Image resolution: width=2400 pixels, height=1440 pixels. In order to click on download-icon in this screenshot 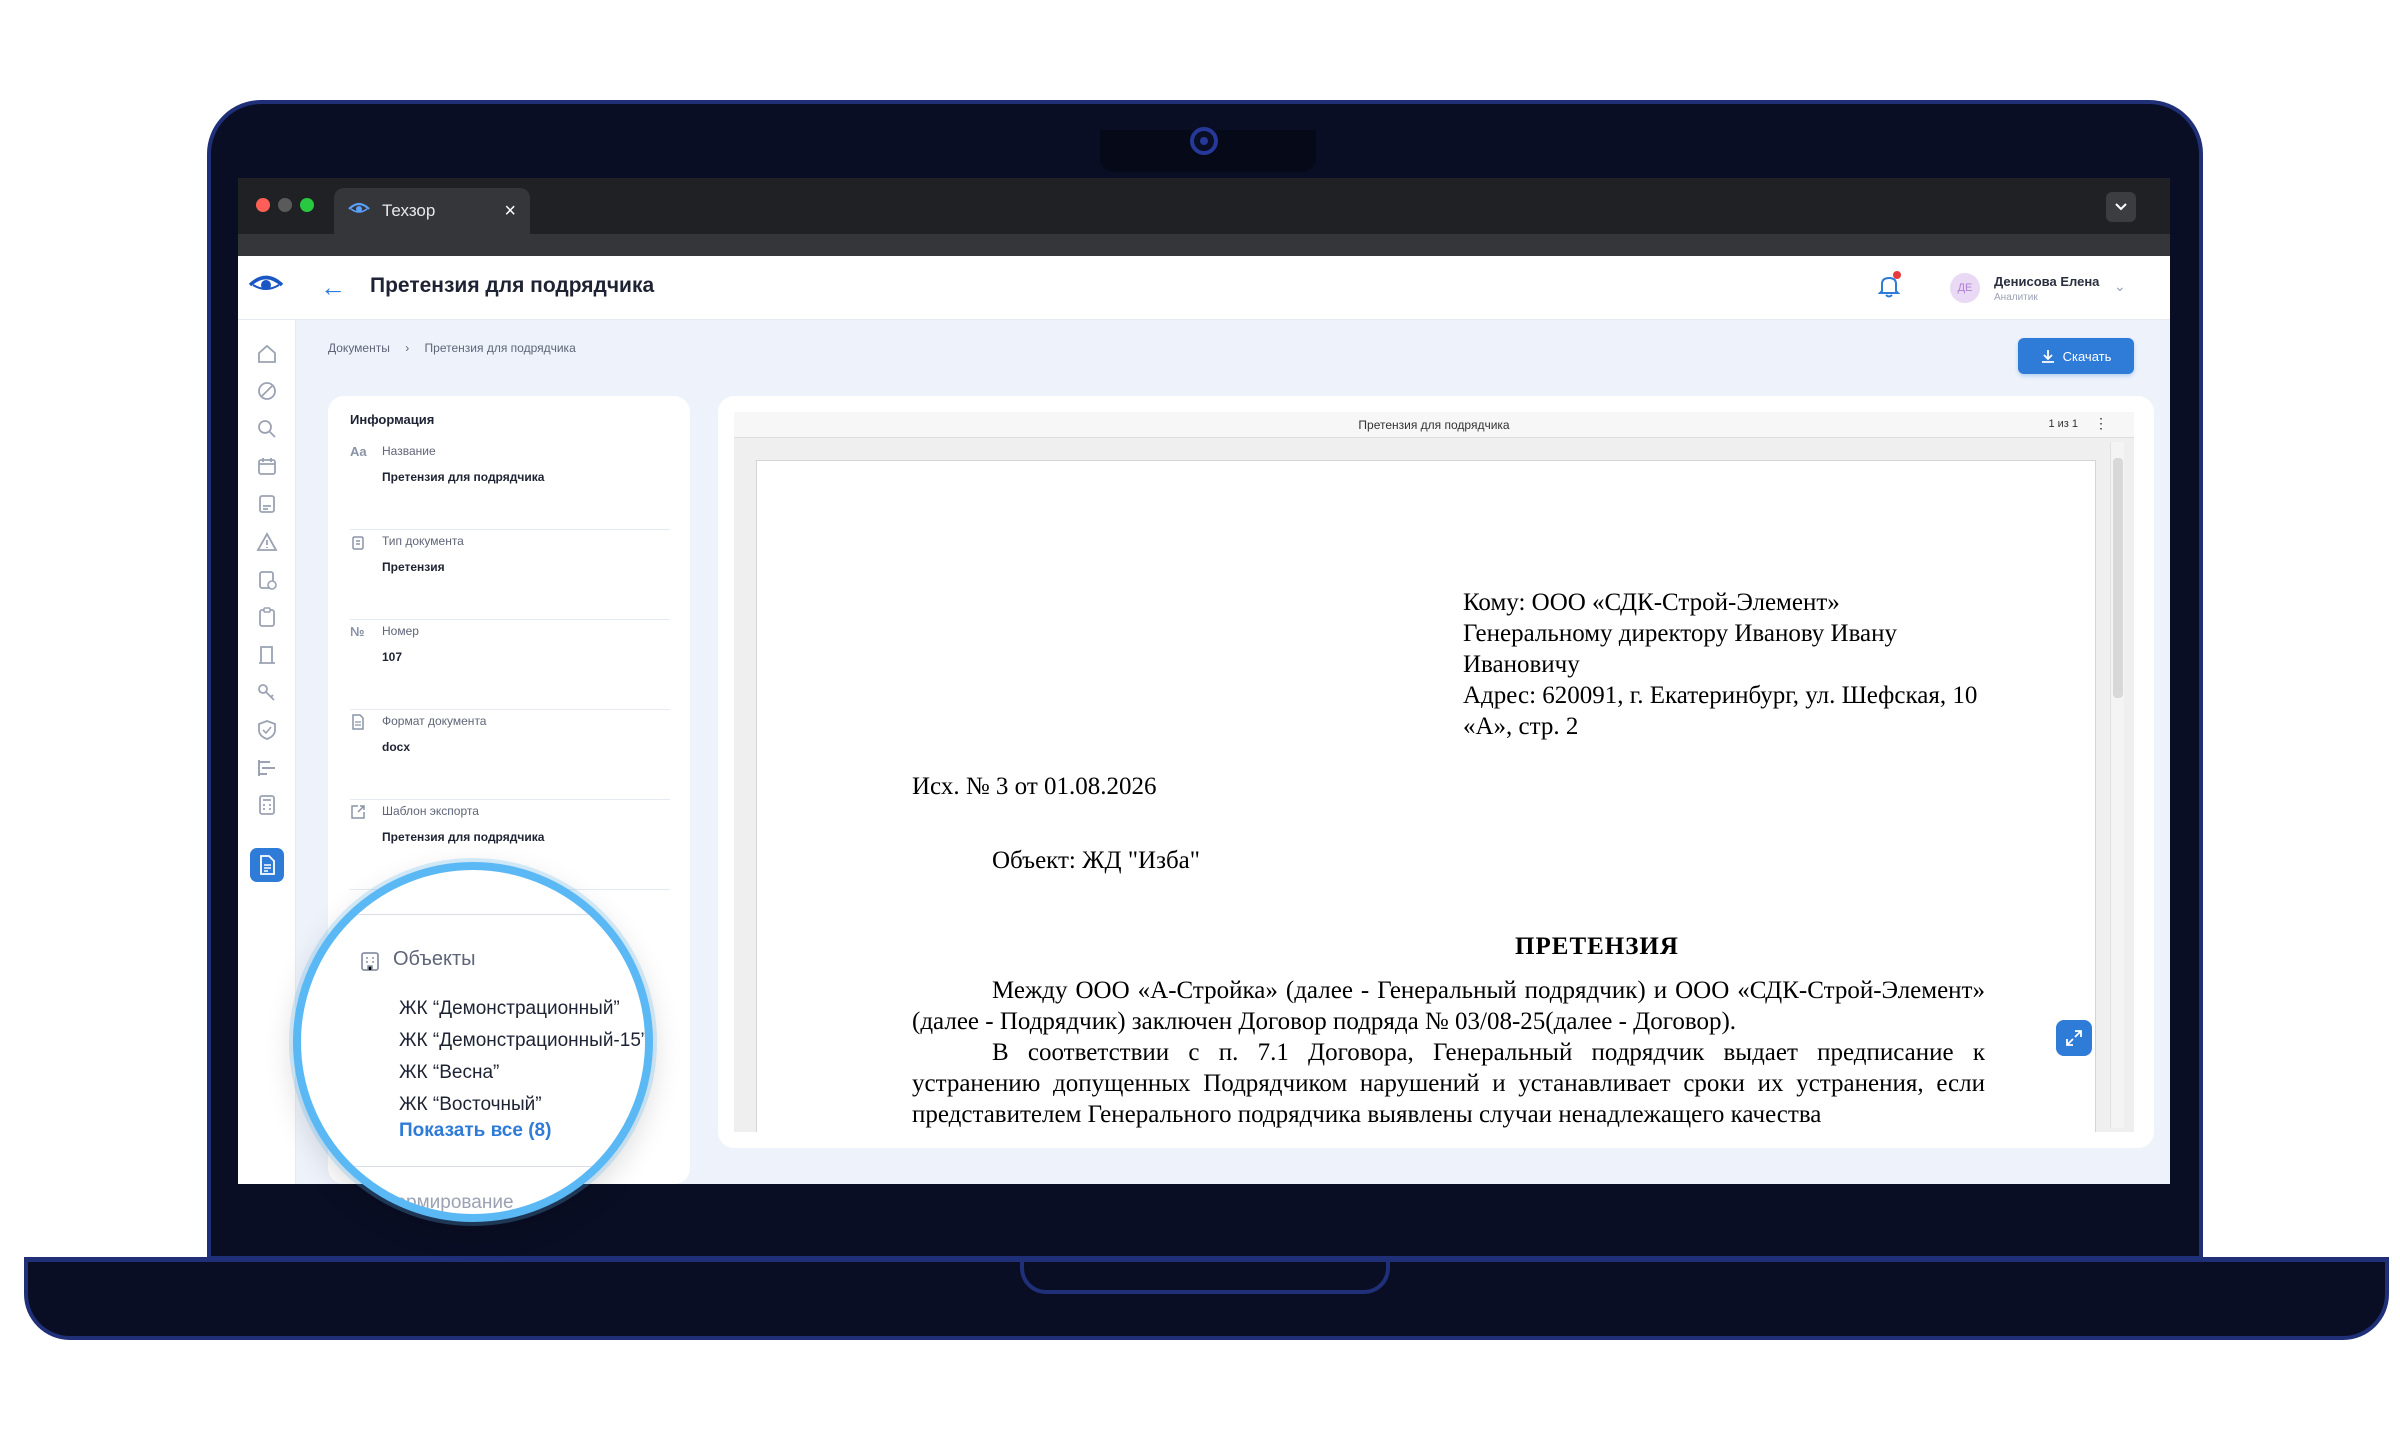, I will do `click(2047, 356)`.